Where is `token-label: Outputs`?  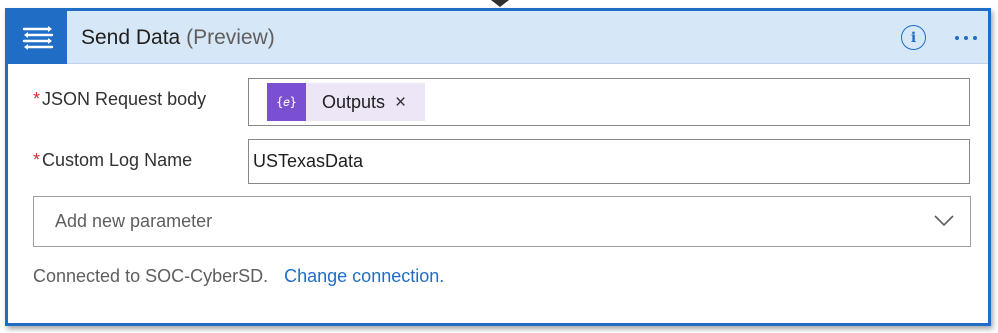
token-label: Outputs is located at coordinates (354, 101).